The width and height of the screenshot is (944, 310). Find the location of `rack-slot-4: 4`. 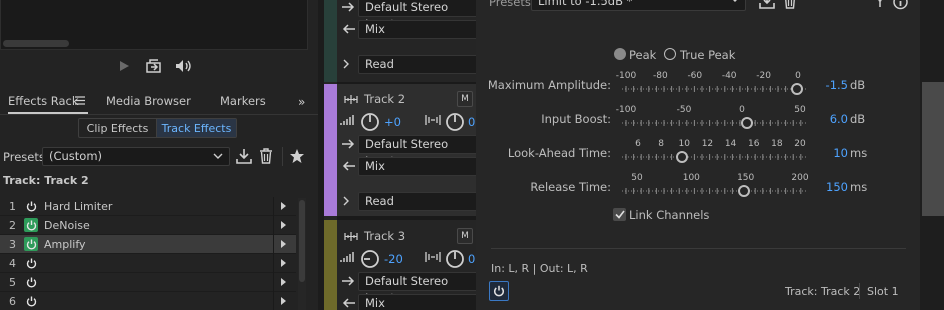

rack-slot-4: 4 is located at coordinates (148, 263).